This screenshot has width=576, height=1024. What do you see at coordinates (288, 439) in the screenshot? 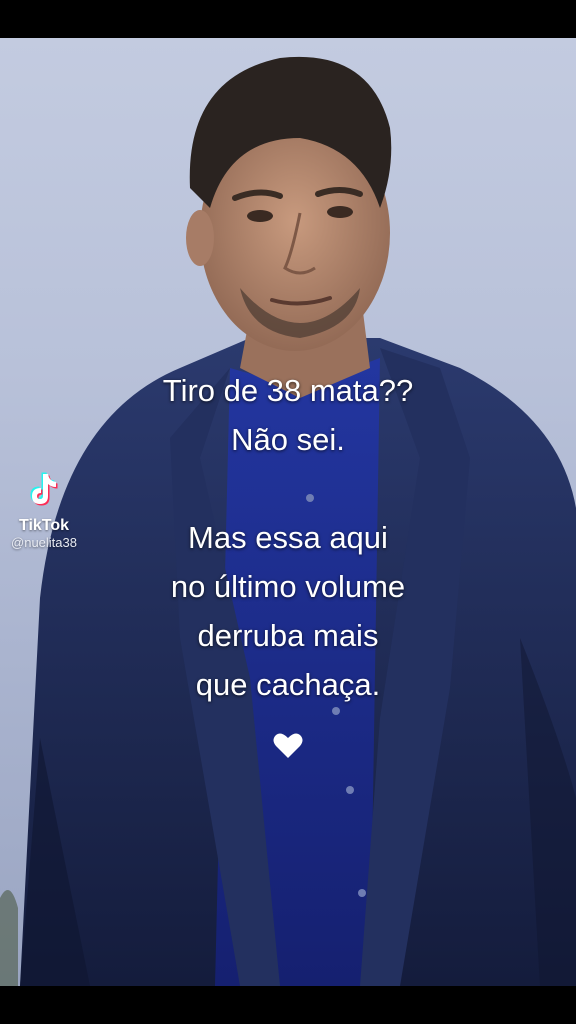
I see `caption-line: Não sei.` at bounding box center [288, 439].